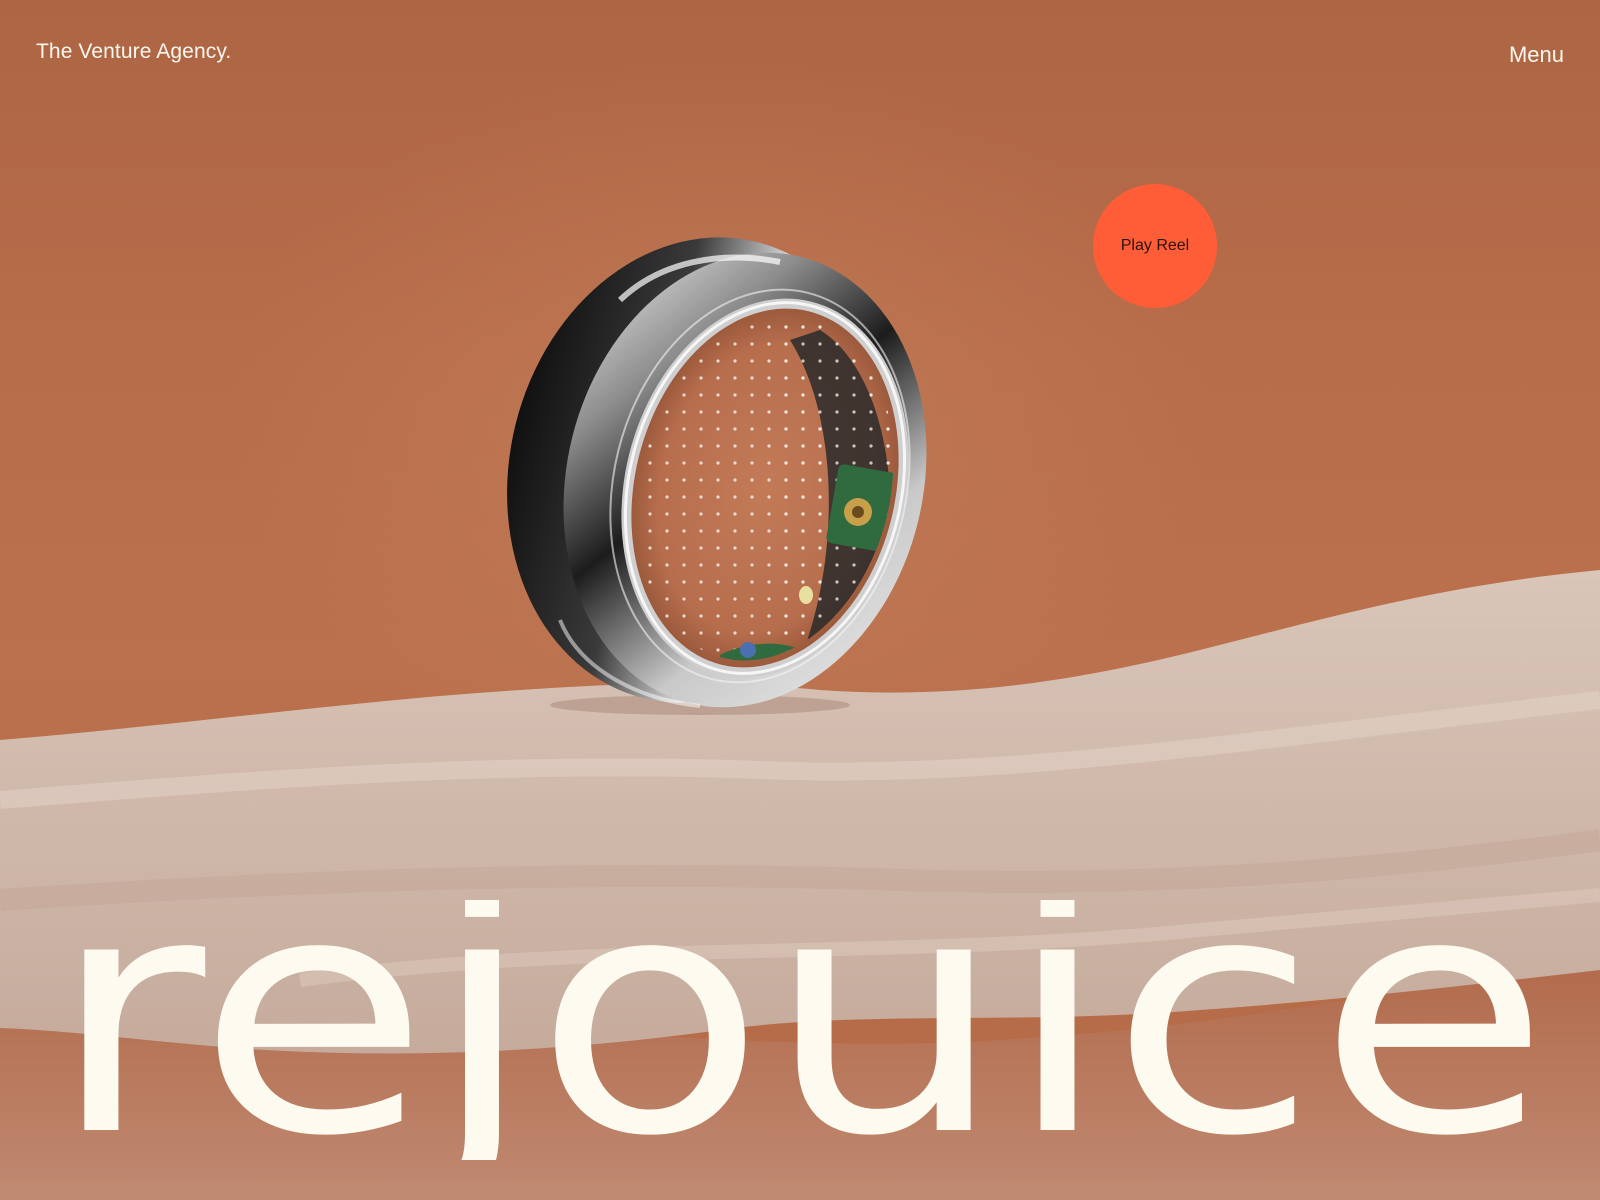 Image resolution: width=1600 pixels, height=1200 pixels. What do you see at coordinates (717, 472) in the screenshot?
I see `smart-ring` at bounding box center [717, 472].